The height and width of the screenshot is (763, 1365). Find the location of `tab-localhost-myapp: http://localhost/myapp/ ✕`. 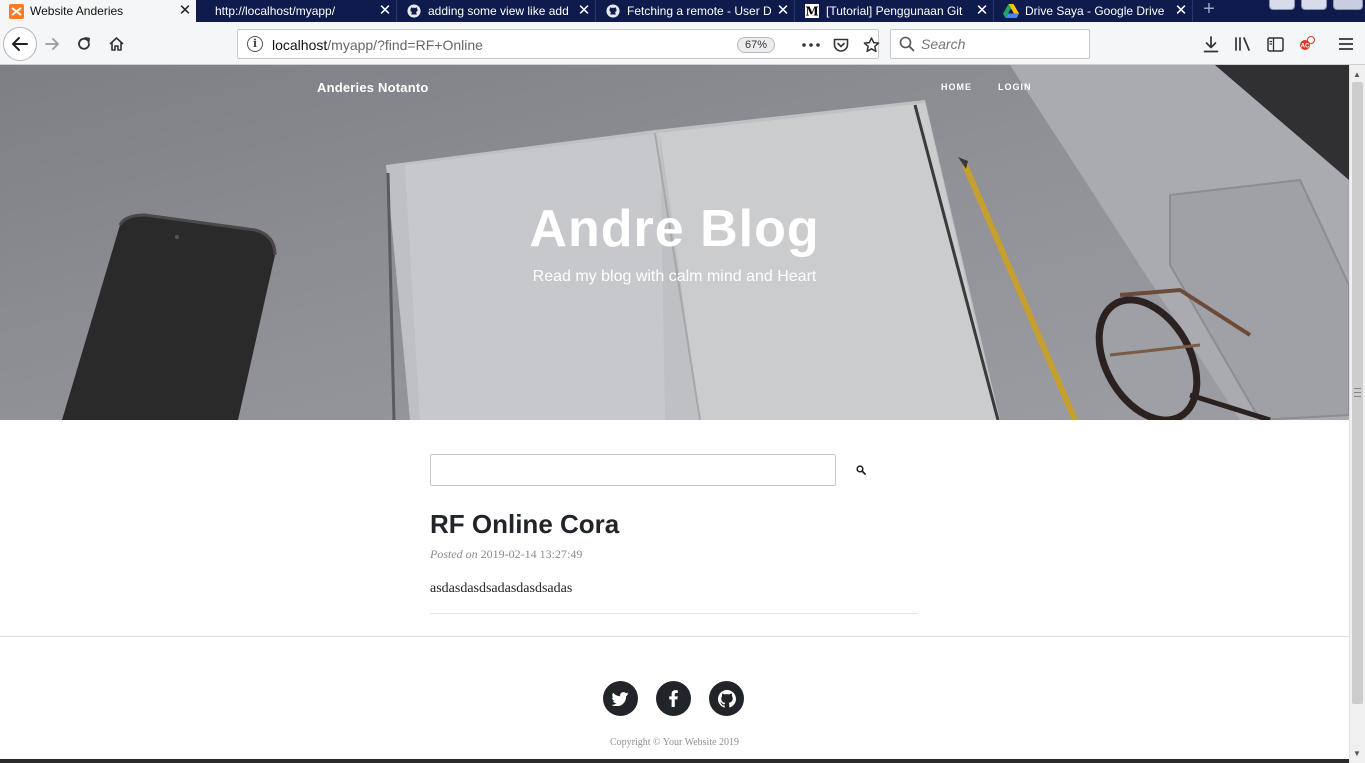

tab-localhost-myapp: http://localhost/myapp/ ✕ is located at coordinates (297, 11).